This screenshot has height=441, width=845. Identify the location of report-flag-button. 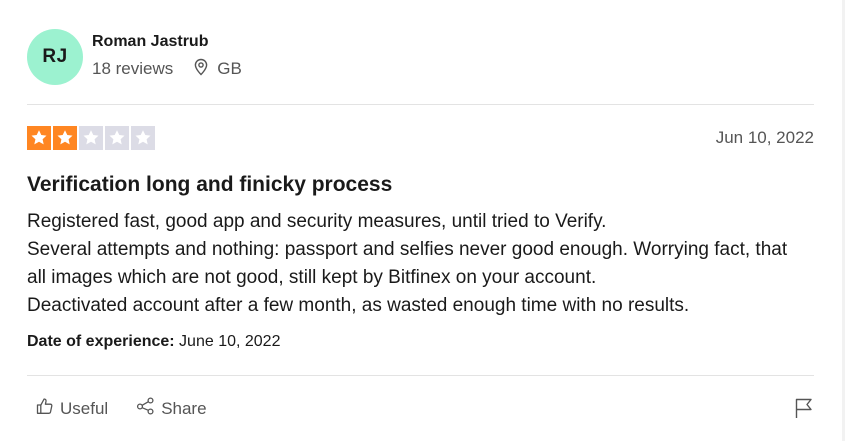
(804, 410).